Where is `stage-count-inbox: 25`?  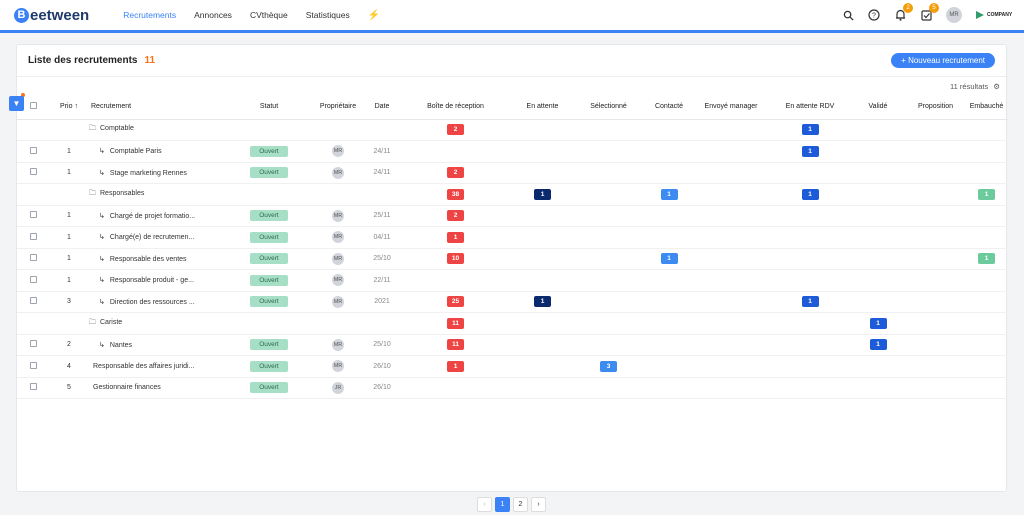 stage-count-inbox: 25 is located at coordinates (455, 302).